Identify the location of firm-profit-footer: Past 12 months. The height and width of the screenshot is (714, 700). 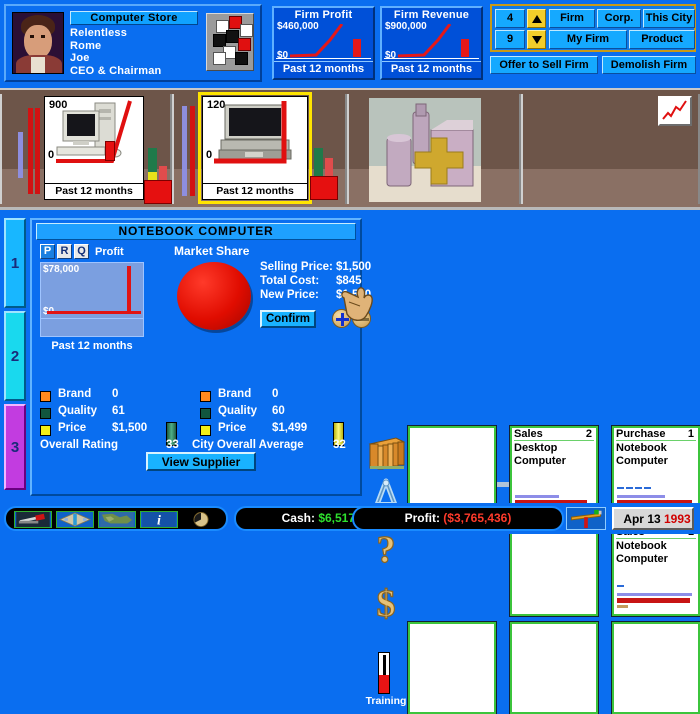
(323, 68).